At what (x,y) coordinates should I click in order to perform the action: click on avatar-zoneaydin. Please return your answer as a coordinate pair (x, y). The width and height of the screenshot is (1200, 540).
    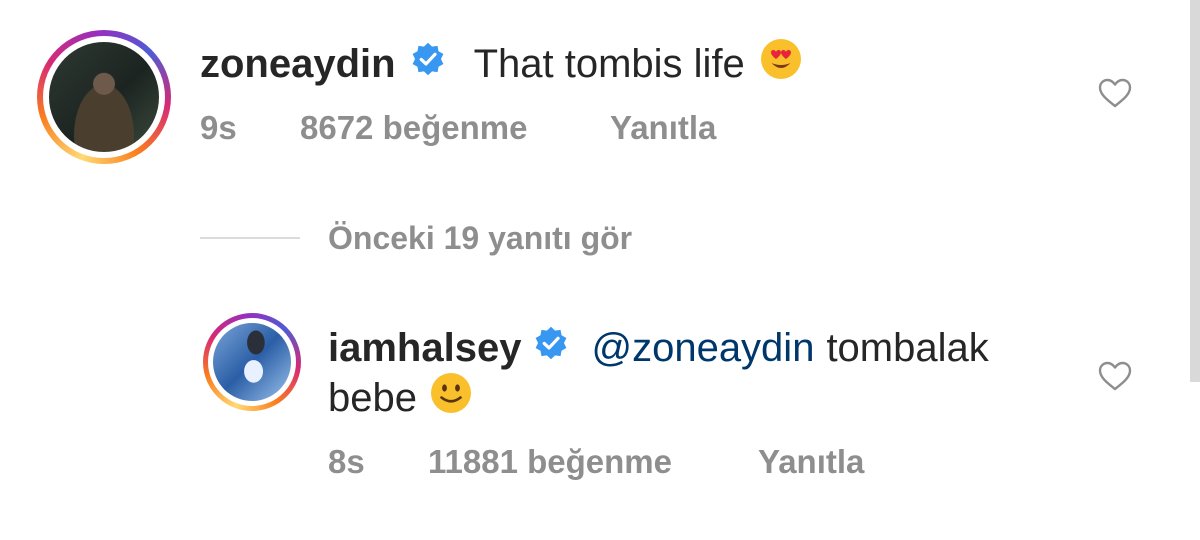
    Looking at the image, I should click on (104, 97).